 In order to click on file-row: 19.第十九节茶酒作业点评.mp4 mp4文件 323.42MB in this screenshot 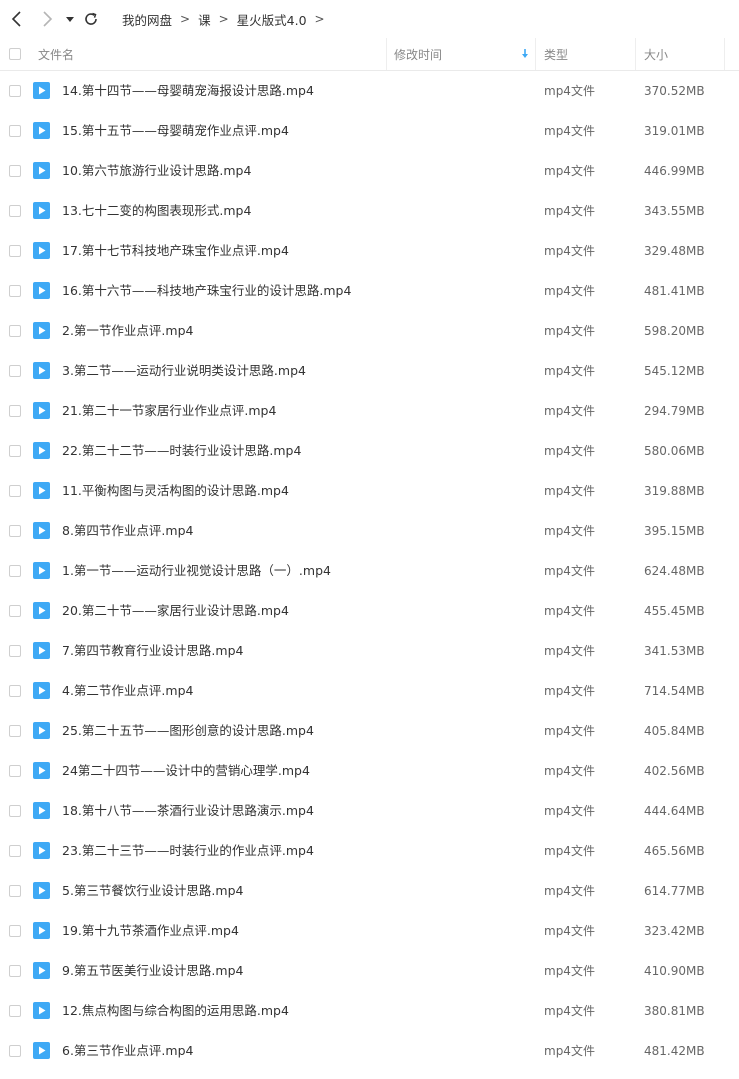, I will do `click(369, 931)`.